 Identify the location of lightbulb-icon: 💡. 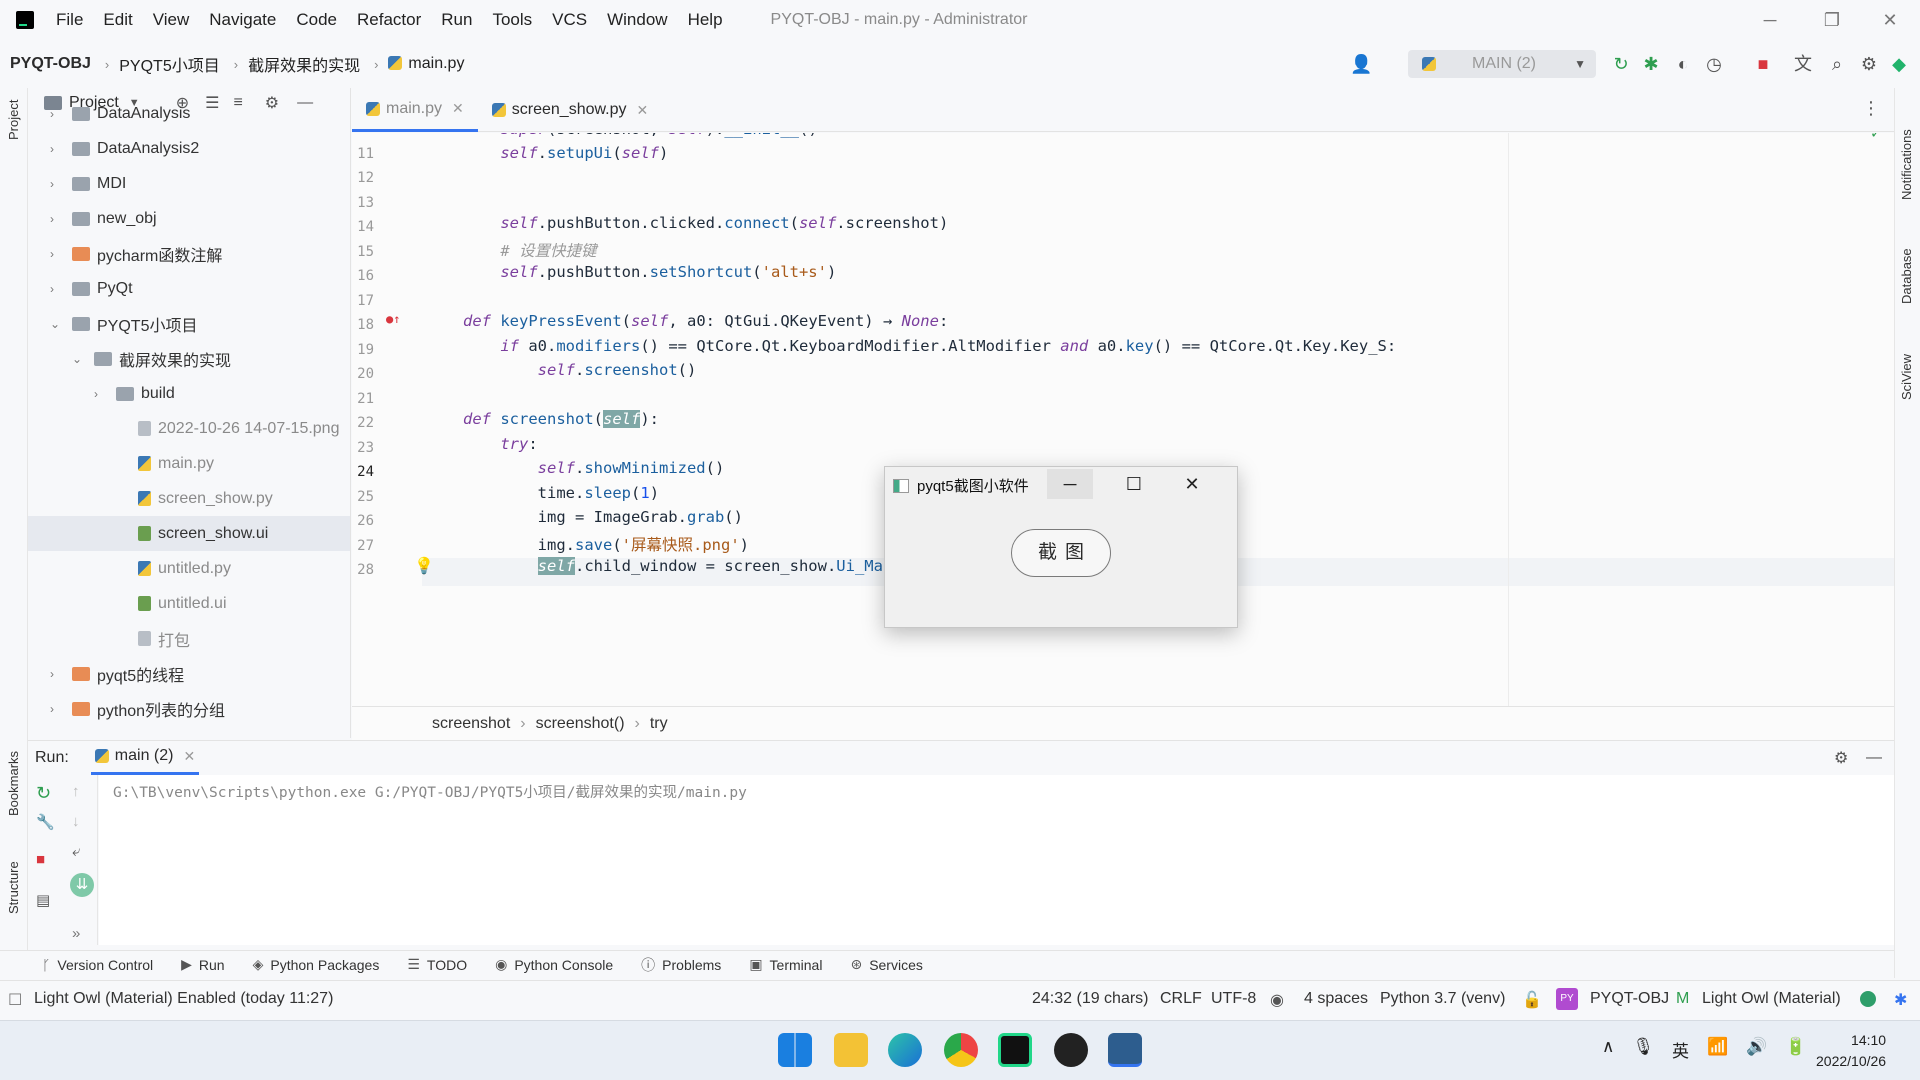
(424, 565).